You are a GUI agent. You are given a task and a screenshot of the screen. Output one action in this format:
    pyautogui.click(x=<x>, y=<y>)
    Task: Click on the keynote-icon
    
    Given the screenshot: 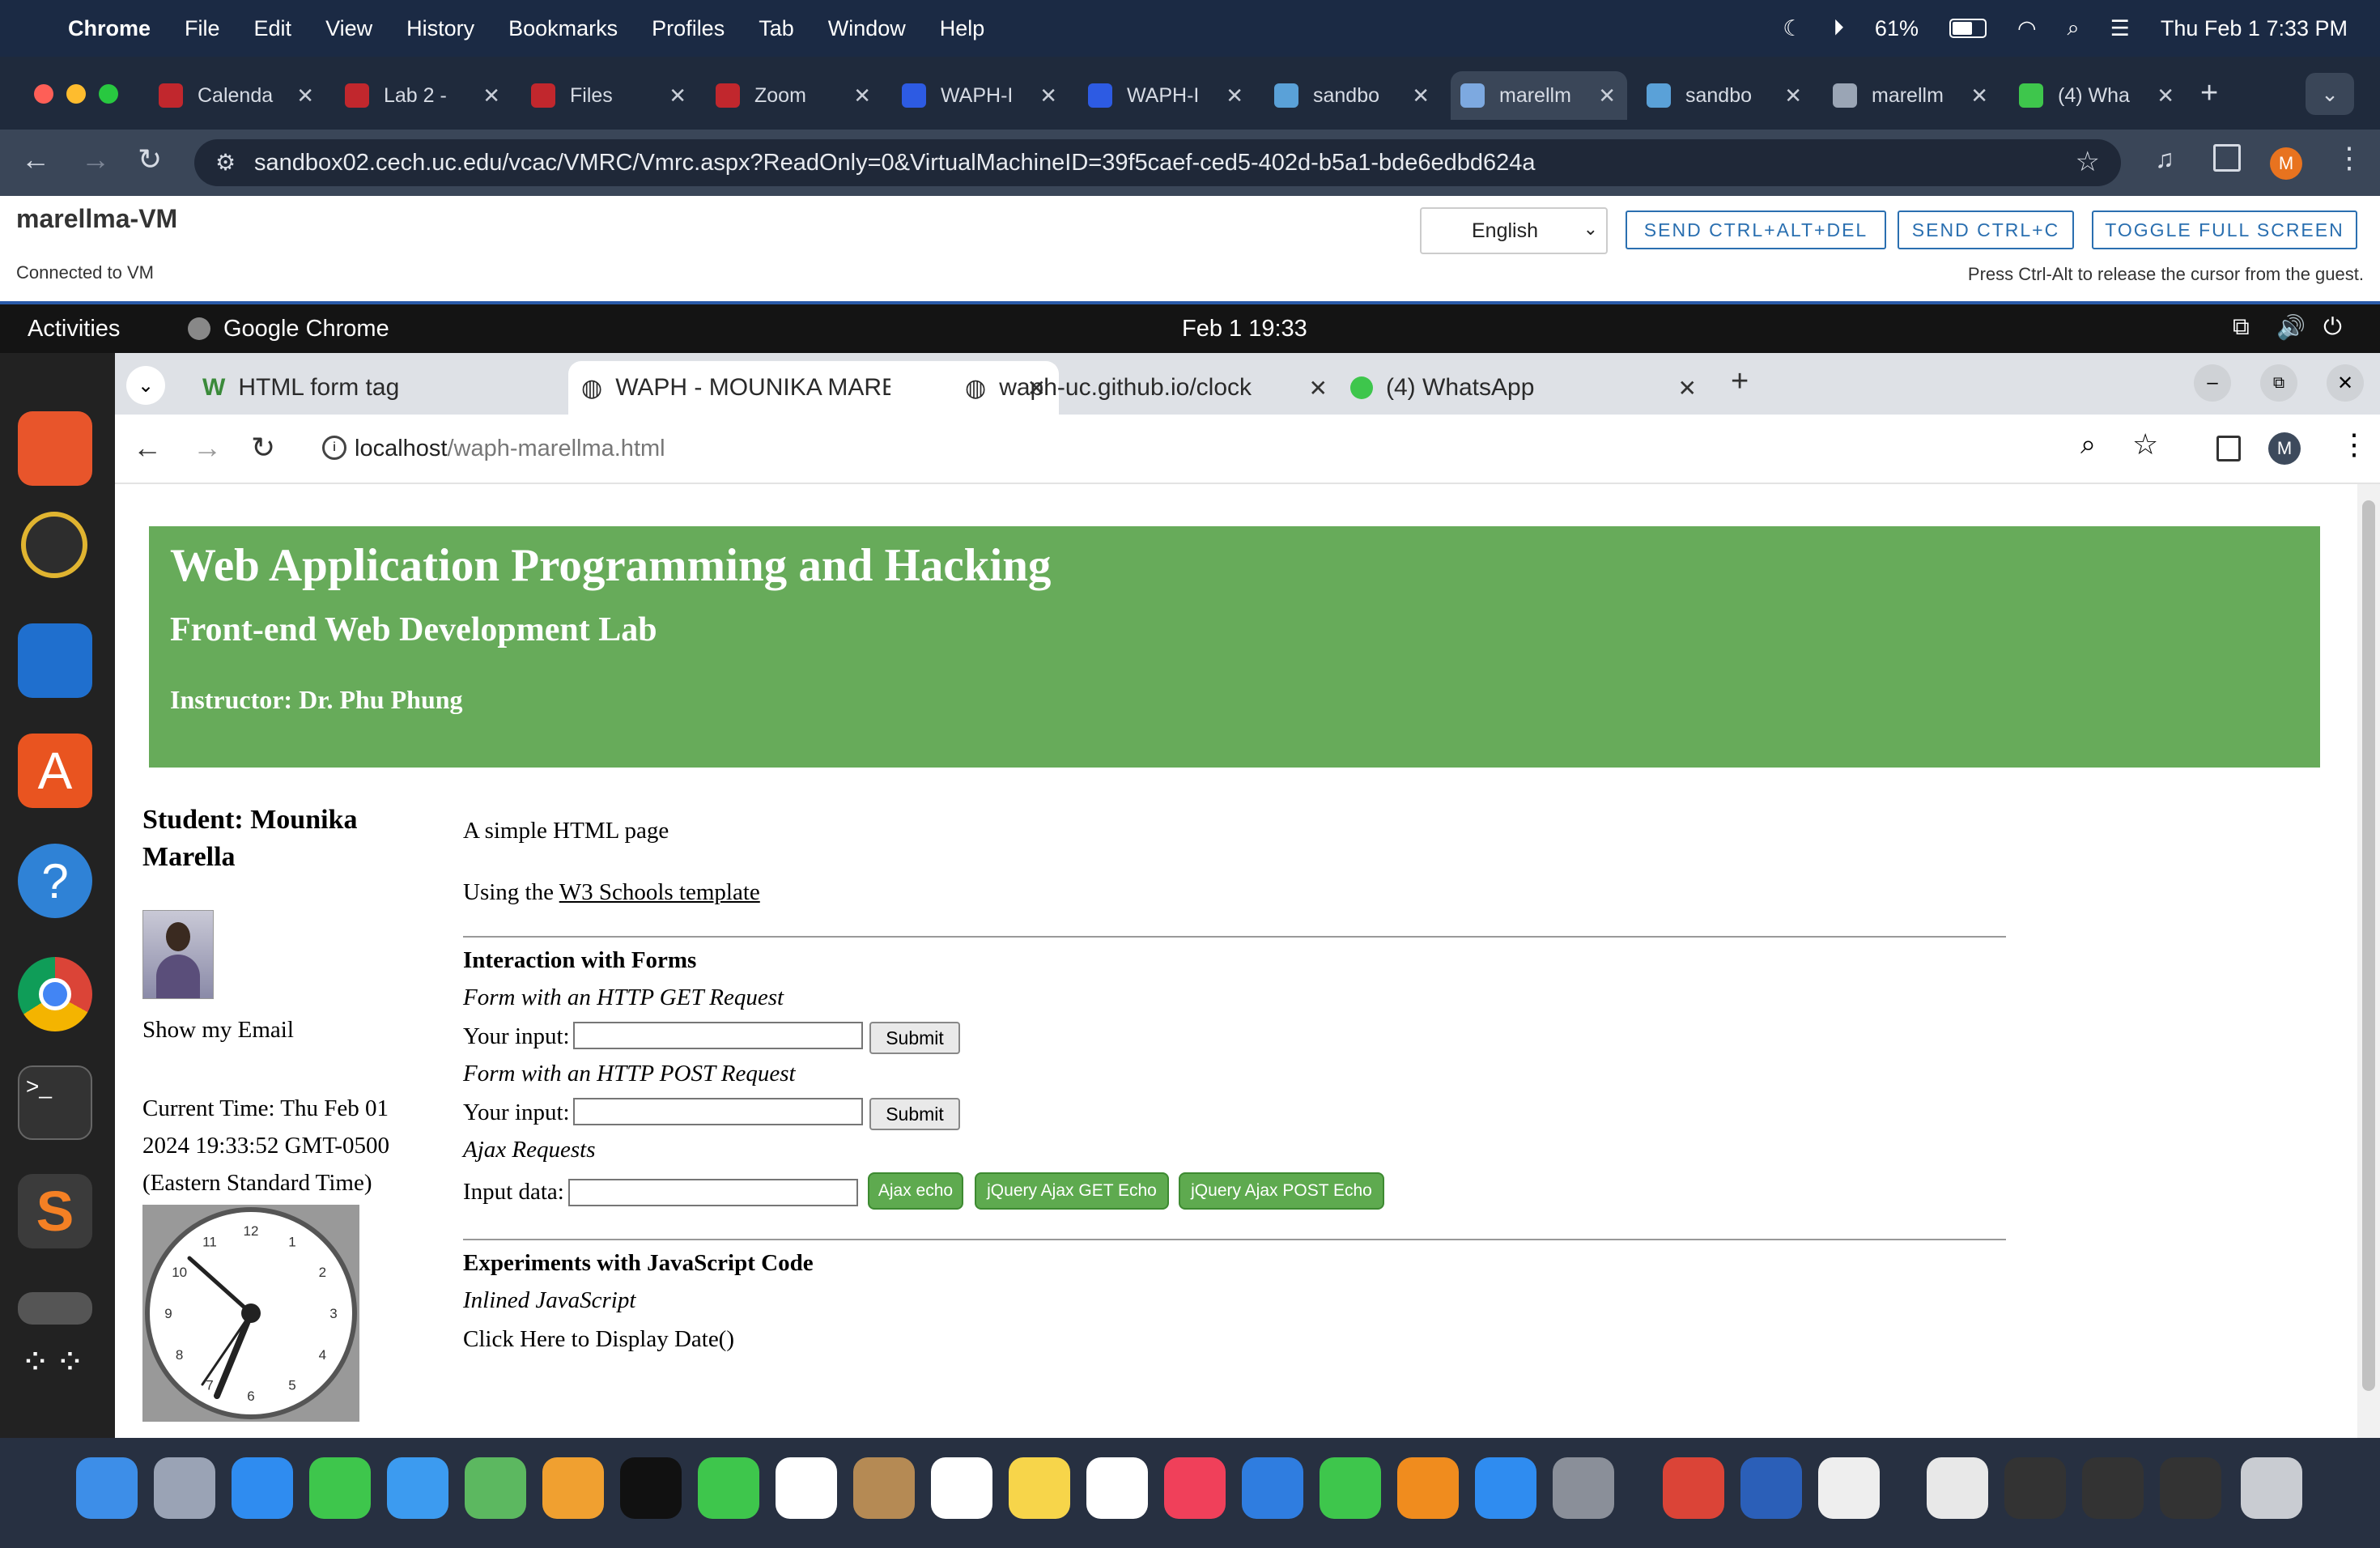 What is the action you would take?
    pyautogui.click(x=1272, y=1488)
    